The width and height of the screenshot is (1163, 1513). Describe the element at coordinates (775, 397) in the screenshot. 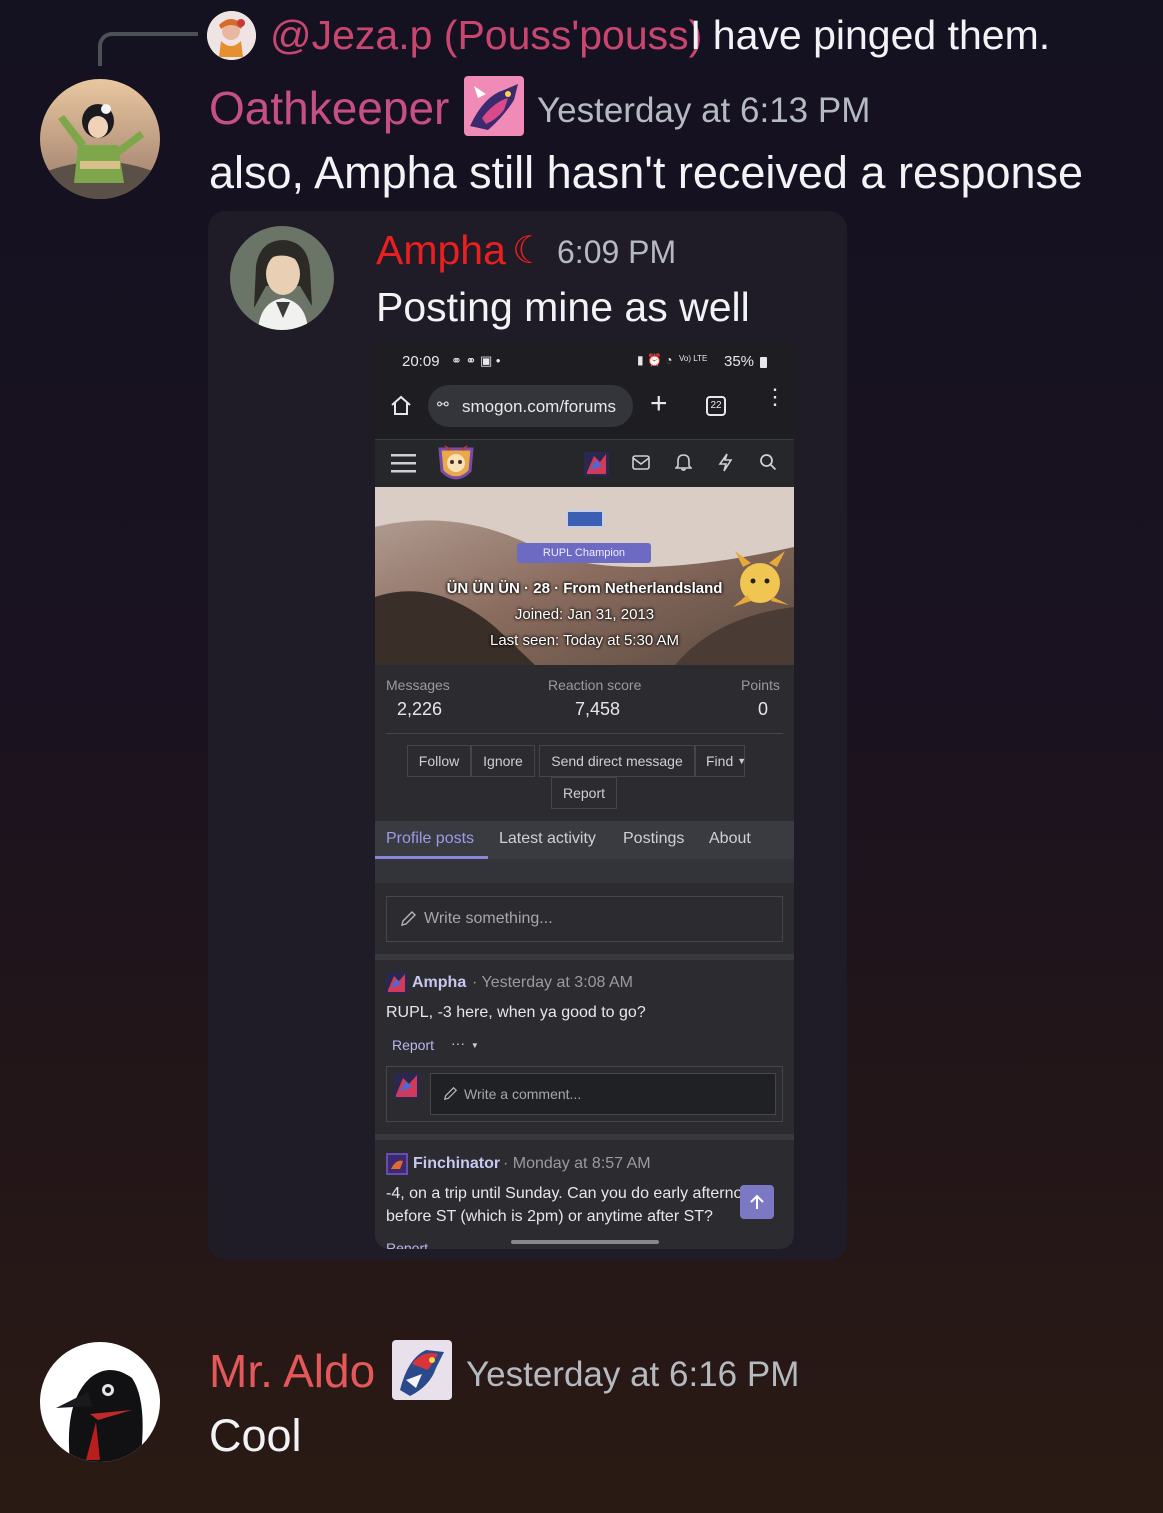

I see `menu-icon: ⋮` at that location.